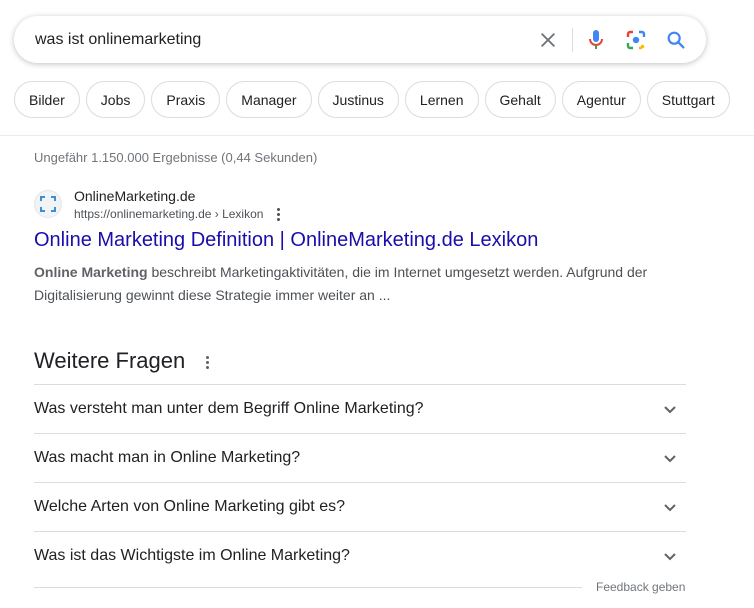 The image size is (754, 608). I want to click on chip-agentur: Agentur, so click(601, 99).